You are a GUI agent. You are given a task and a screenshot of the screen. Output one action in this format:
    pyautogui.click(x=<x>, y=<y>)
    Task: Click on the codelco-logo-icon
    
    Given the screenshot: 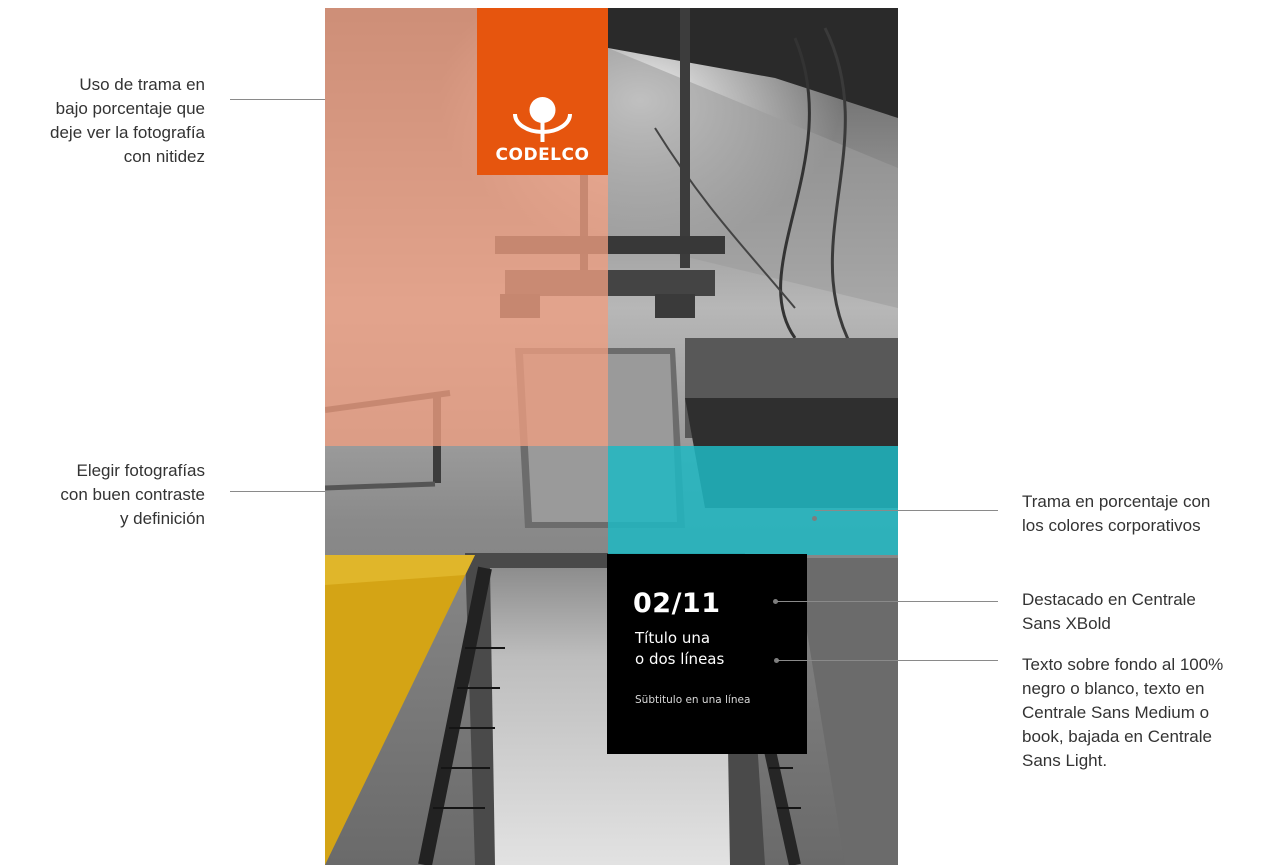 What is the action you would take?
    pyautogui.click(x=542, y=119)
    